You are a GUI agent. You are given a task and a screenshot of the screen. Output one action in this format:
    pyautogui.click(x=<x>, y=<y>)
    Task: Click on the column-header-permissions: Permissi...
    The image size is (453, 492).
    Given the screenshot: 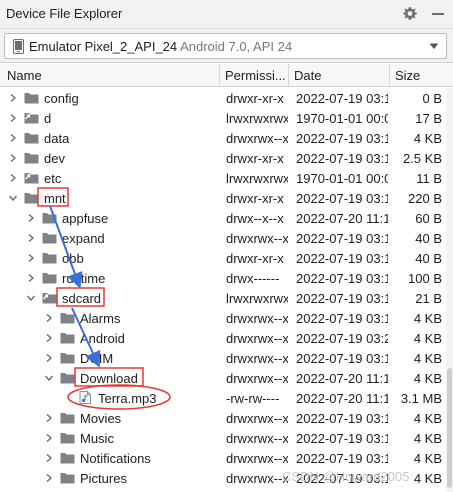 What is the action you would take?
    pyautogui.click(x=255, y=75)
    